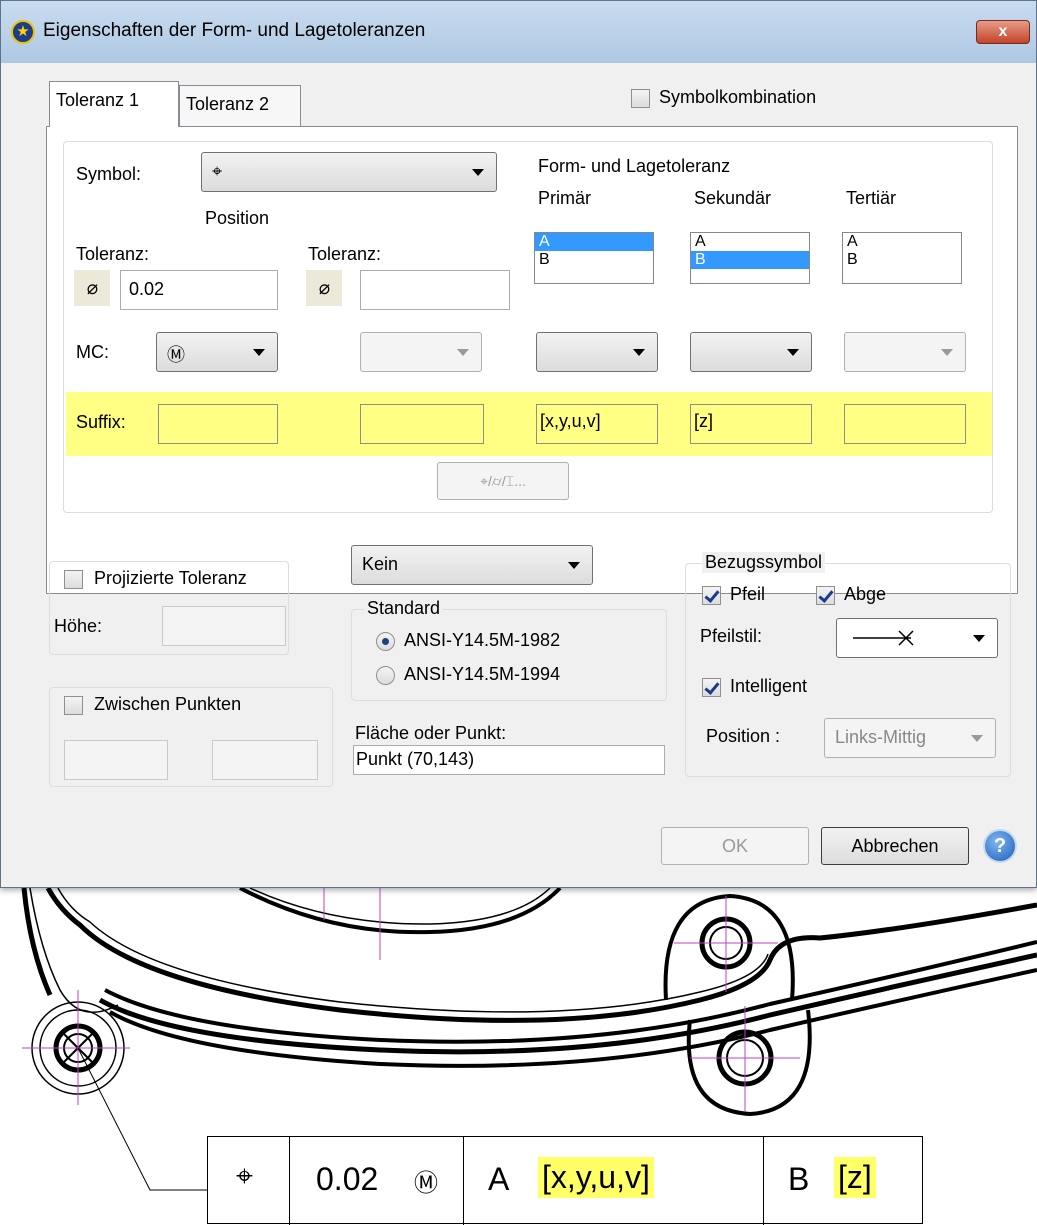 The width and height of the screenshot is (1037, 1225). I want to click on arrow-style-label: Pfeilstil:, so click(731, 636).